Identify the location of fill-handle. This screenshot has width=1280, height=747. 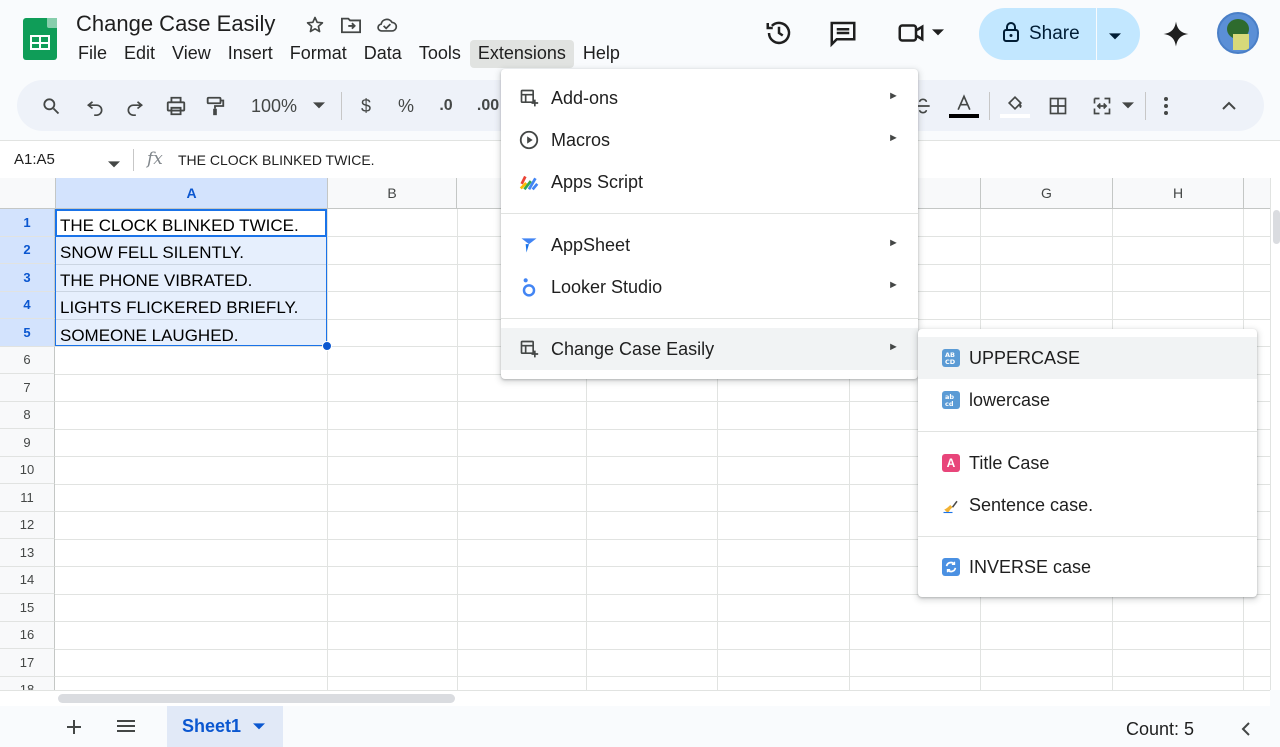
(327, 346).